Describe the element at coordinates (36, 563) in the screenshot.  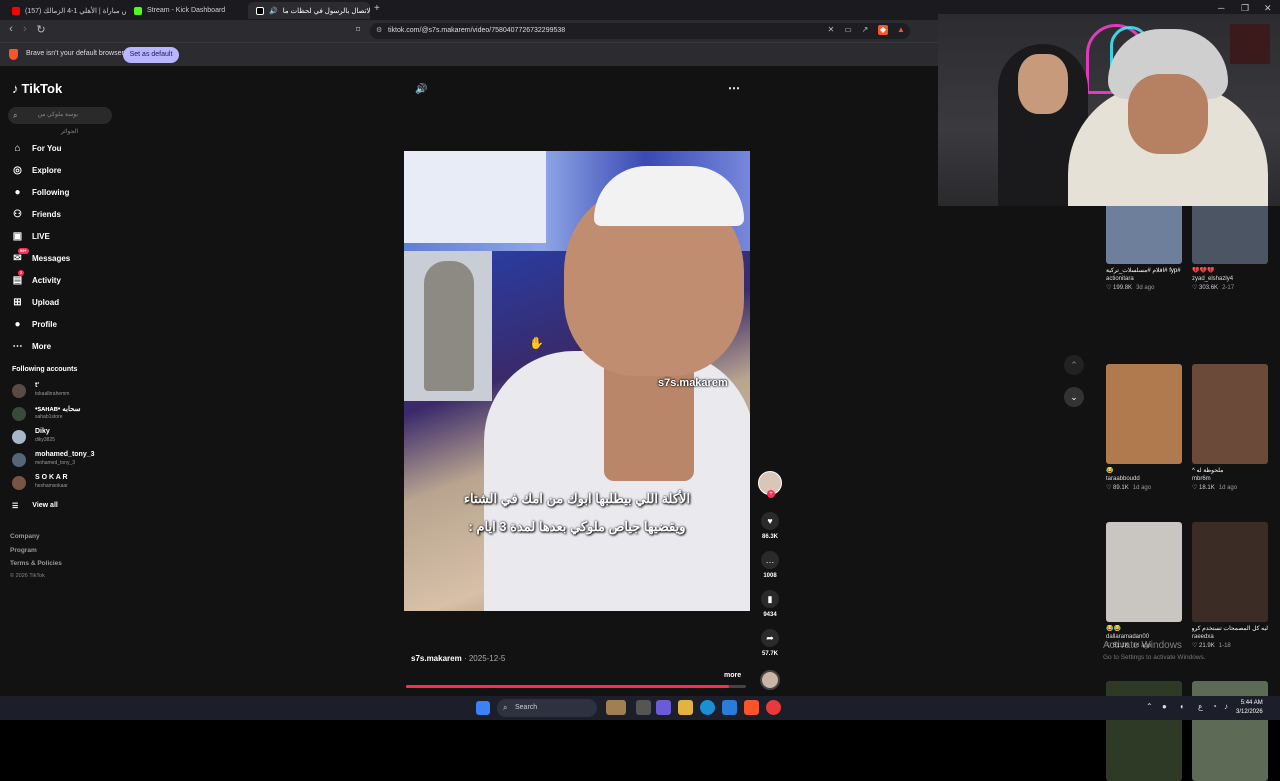
I see `footer-link-terms: Terms & Policies` at that location.